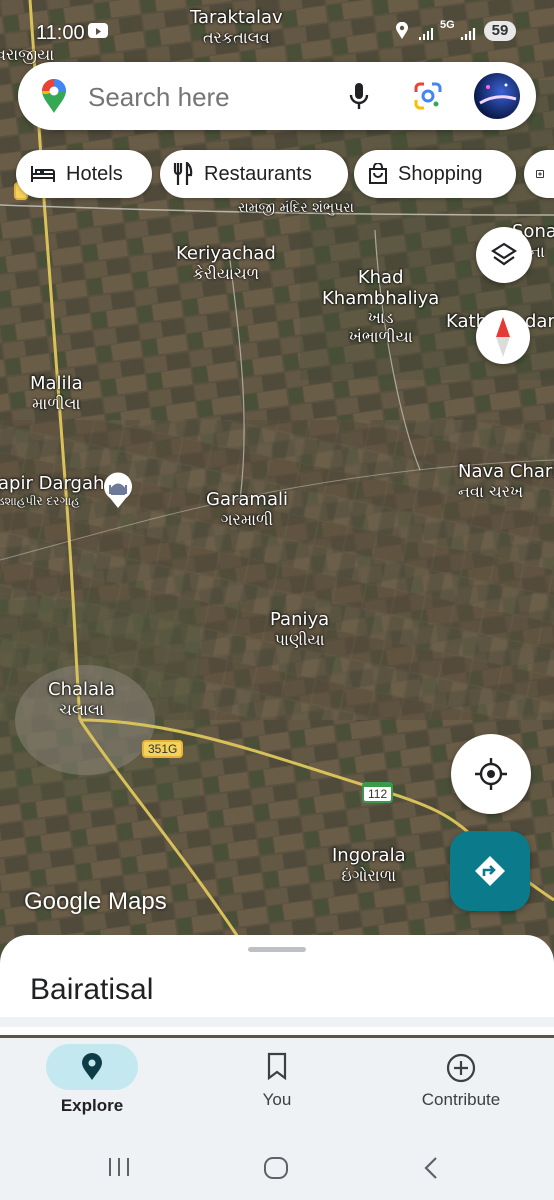  I want to click on road-shield-351g: 351G, so click(163, 749).